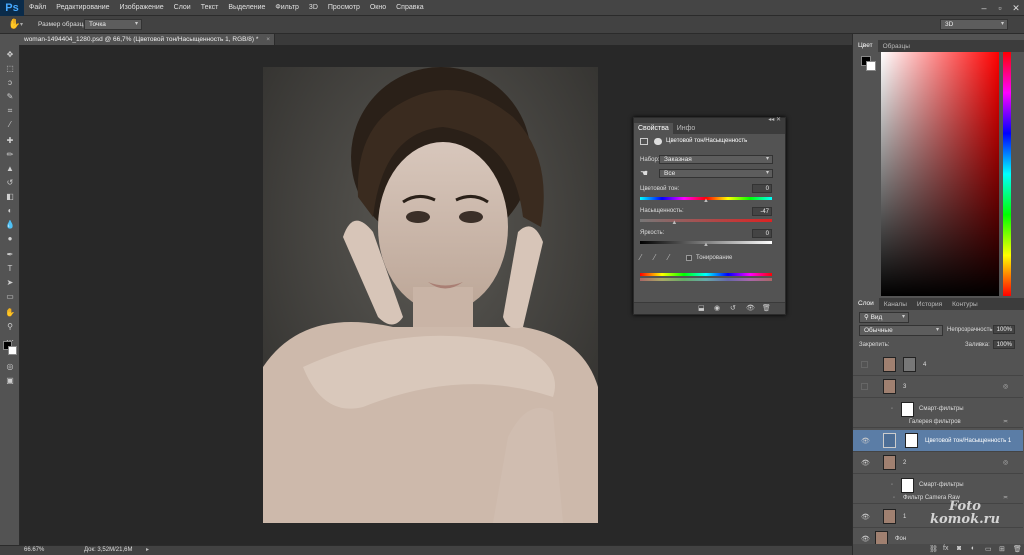 This screenshot has height=555, width=1024. I want to click on clip-layer-icon: ⬓, so click(701, 308).